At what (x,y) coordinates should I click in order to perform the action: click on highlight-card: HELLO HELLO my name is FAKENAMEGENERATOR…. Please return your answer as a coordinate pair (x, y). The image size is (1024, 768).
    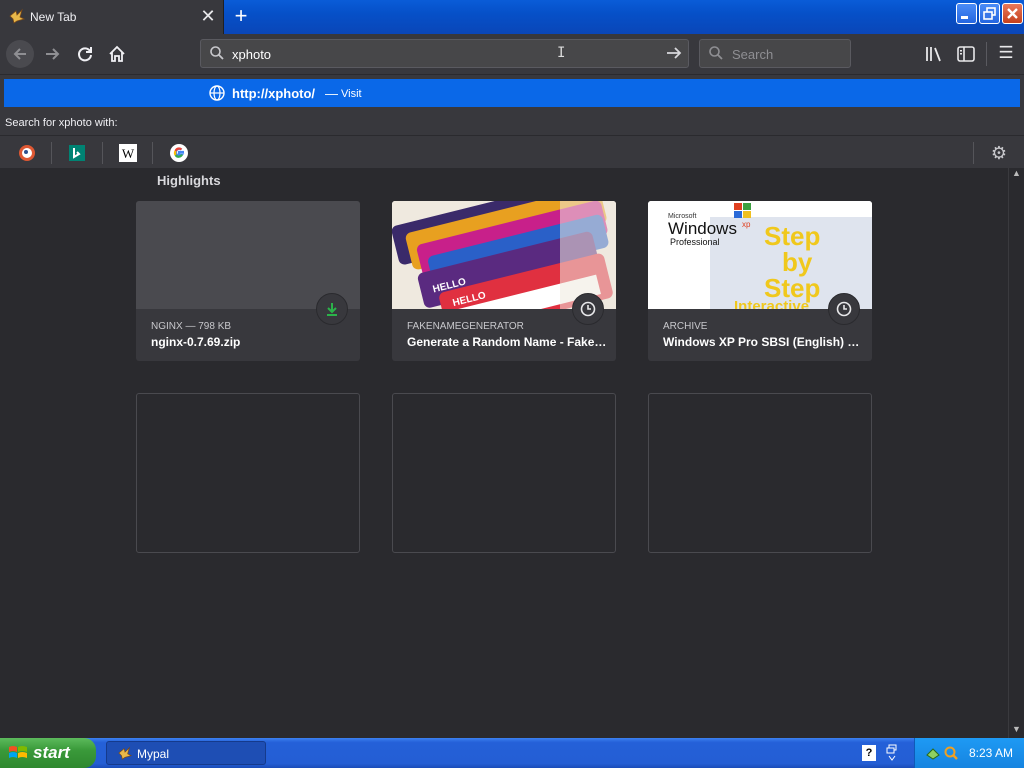
    Looking at the image, I should click on (504, 281).